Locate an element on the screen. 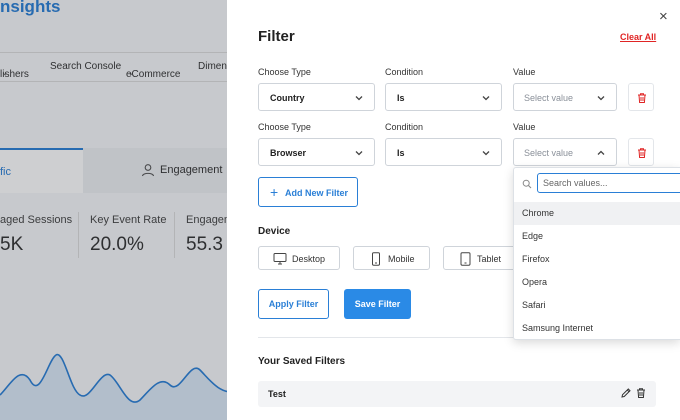 The width and height of the screenshot is (680, 420). desktop-icon is located at coordinates (280, 259).